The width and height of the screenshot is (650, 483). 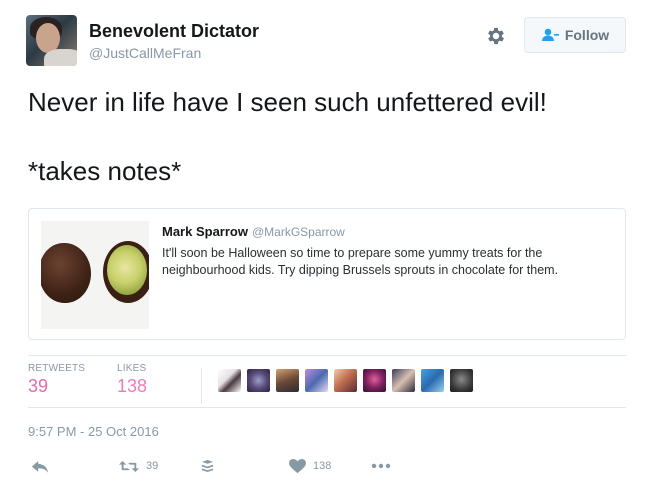 I want to click on sprout-cross-section, so click(x=127, y=270).